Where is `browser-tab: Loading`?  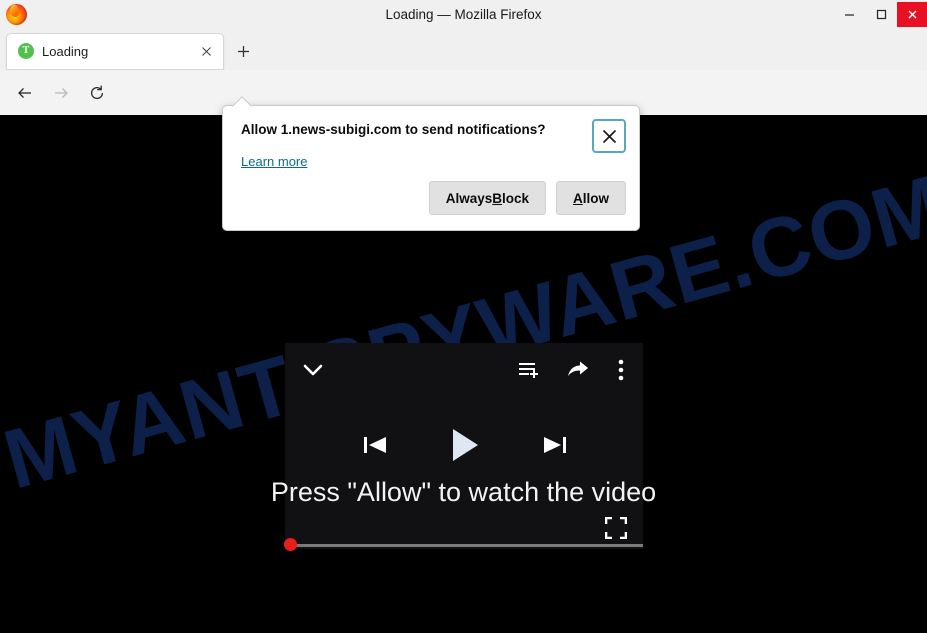
browser-tab: Loading is located at coordinates (115, 51).